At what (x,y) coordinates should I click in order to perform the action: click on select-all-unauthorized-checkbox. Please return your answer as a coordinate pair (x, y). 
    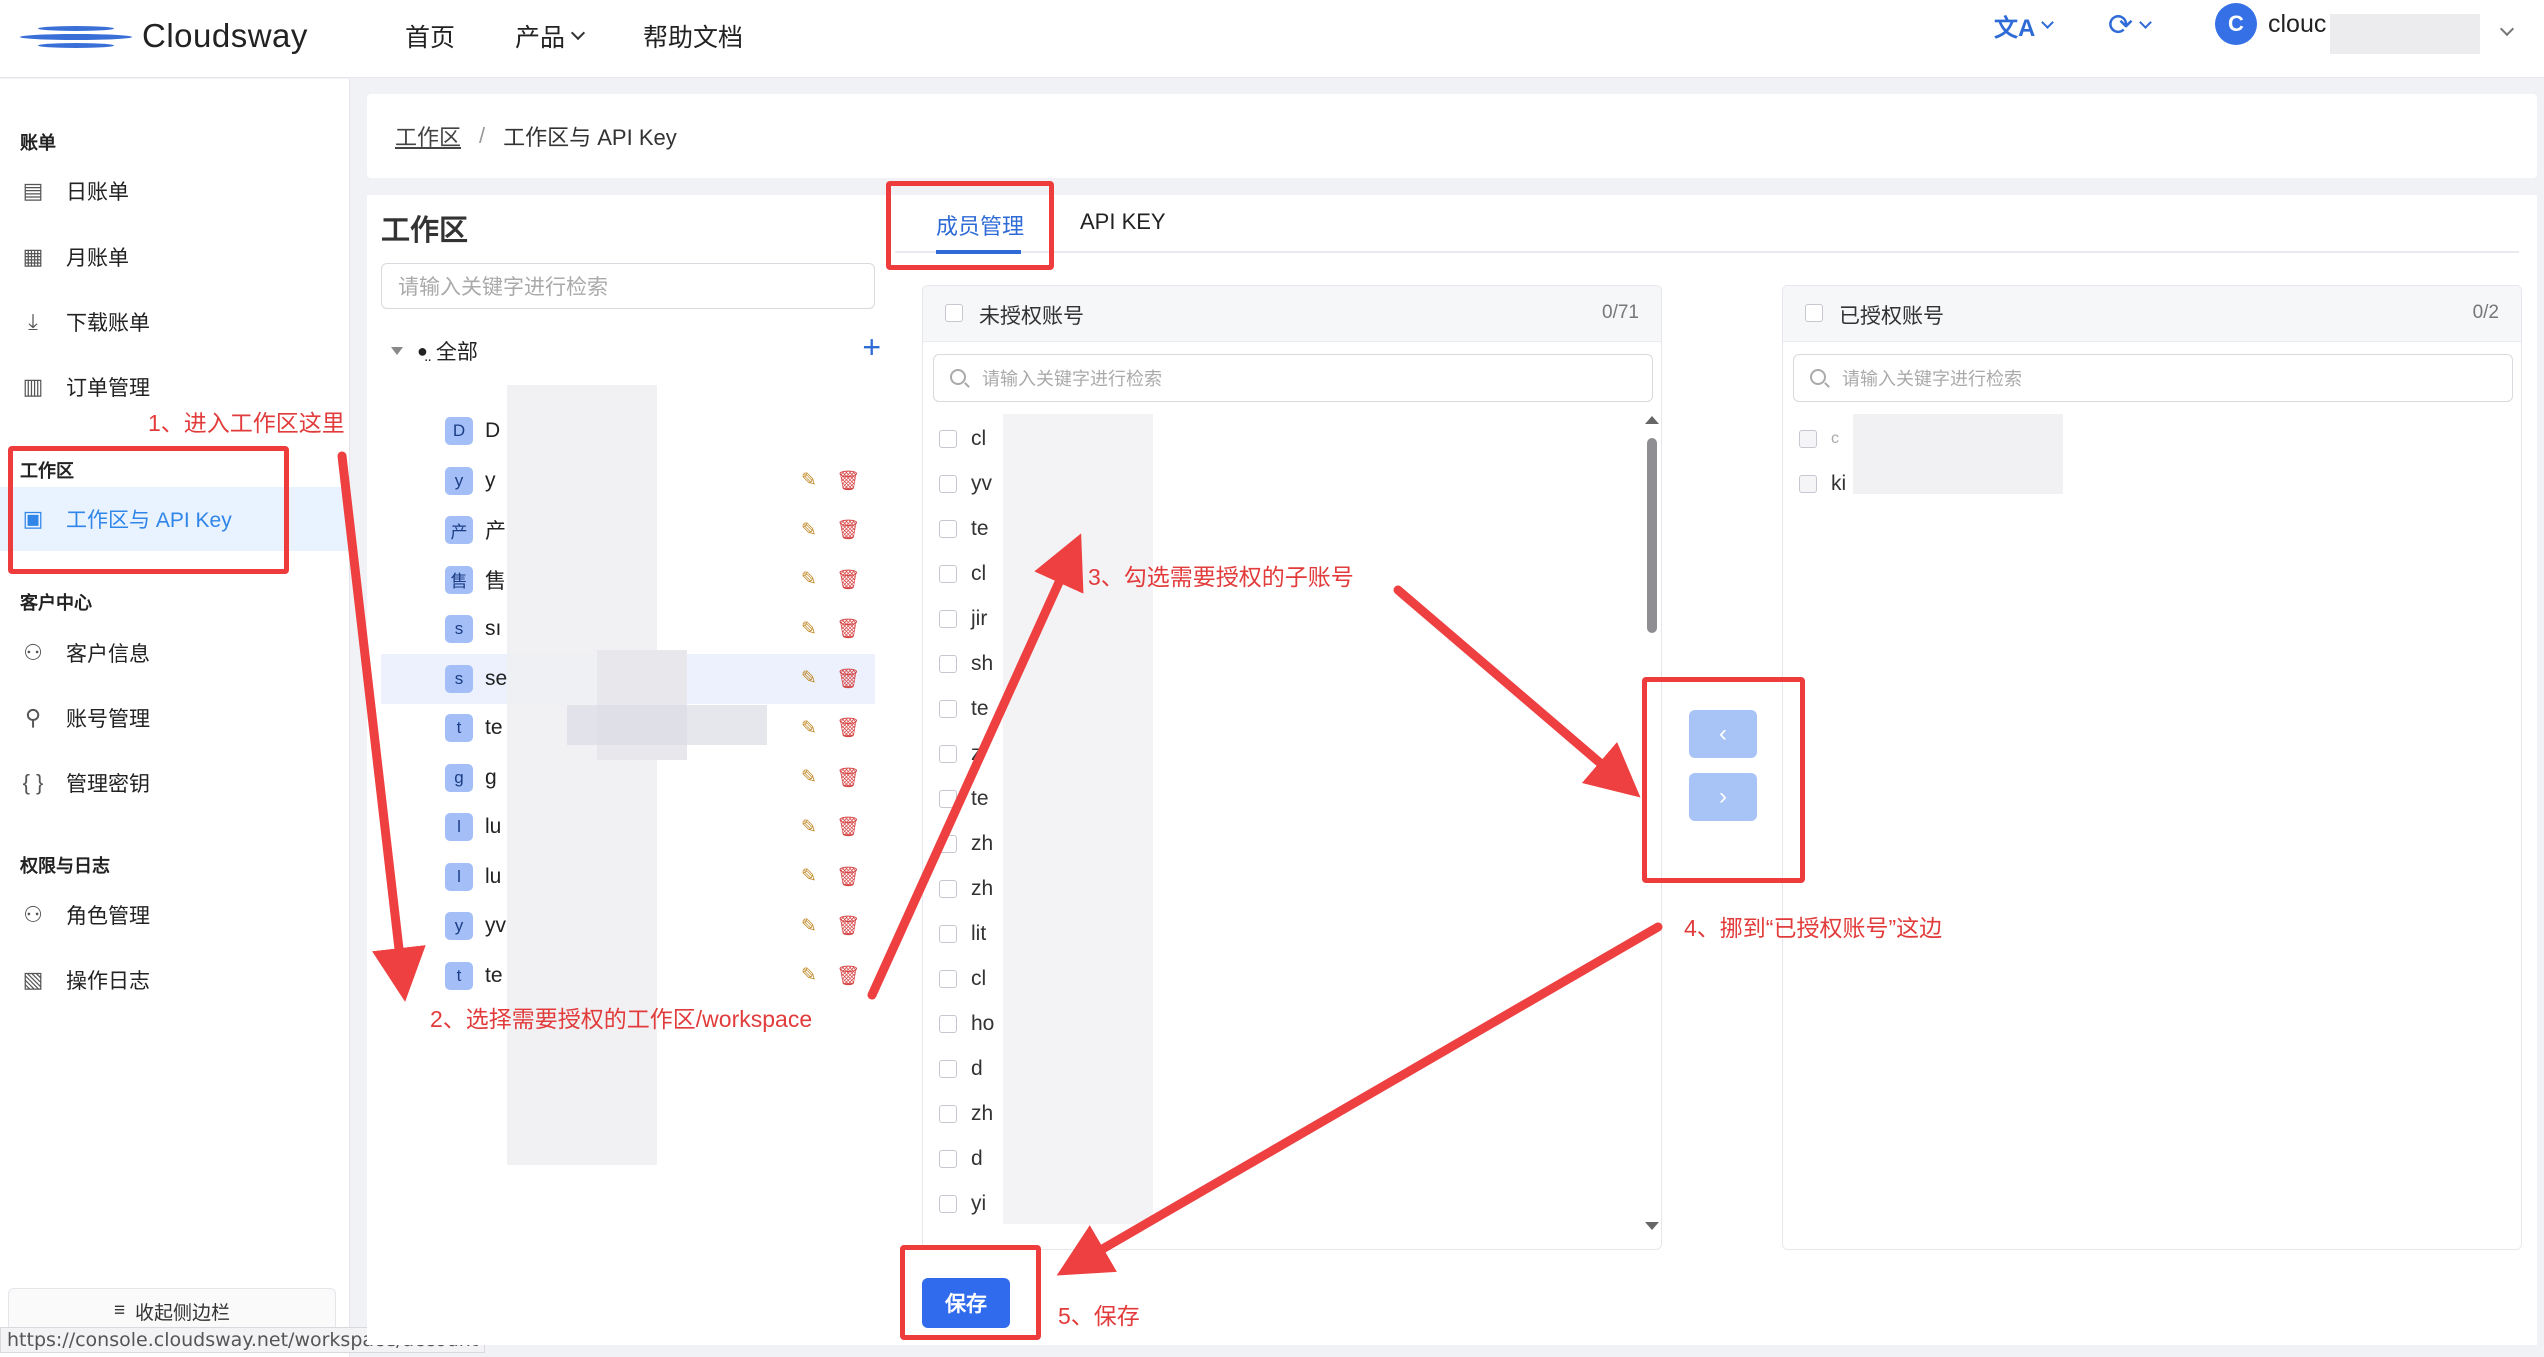
    Looking at the image, I should click on (954, 313).